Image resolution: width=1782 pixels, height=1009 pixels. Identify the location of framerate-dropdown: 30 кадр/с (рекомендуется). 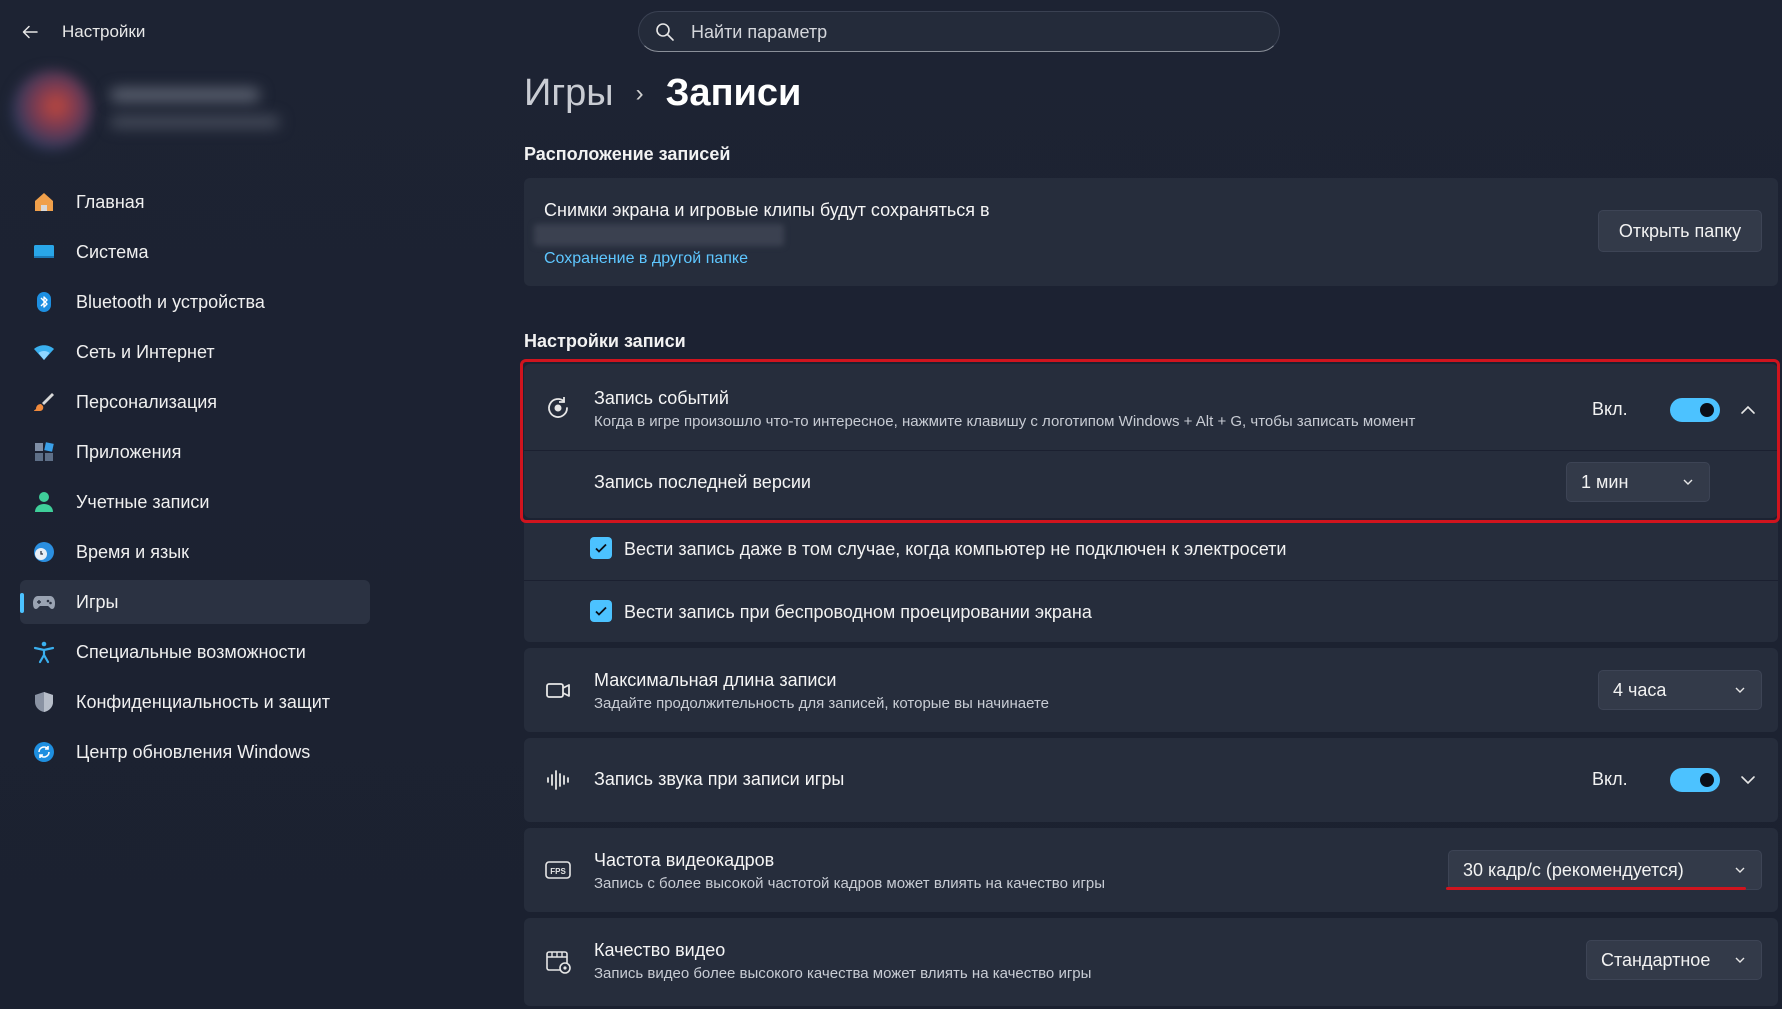
(1605, 870).